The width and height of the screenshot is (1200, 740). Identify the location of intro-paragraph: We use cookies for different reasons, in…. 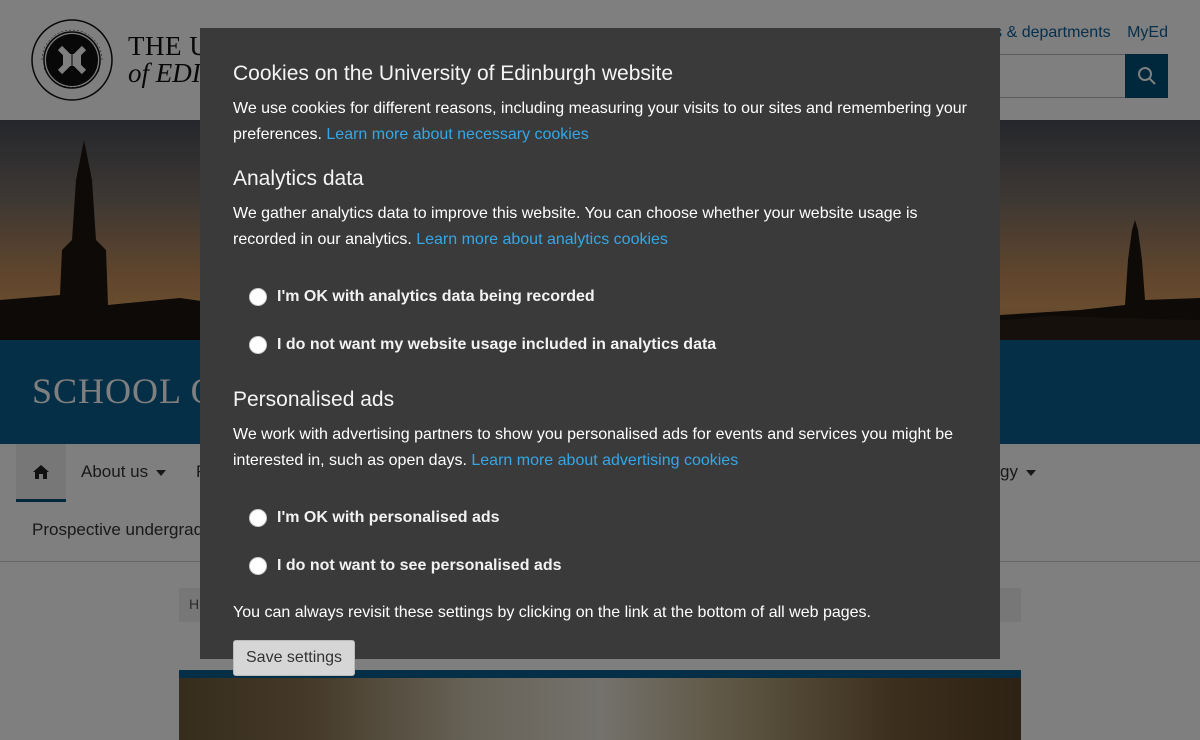
(600, 122).